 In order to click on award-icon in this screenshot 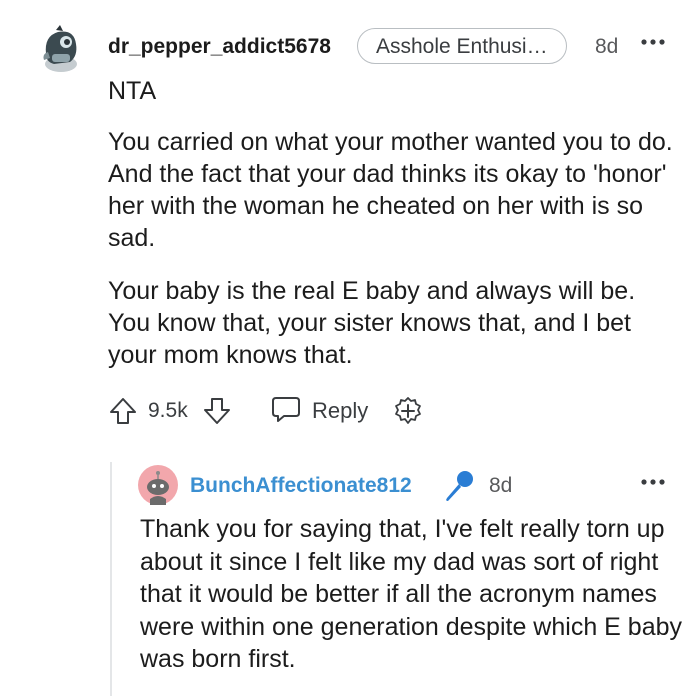, I will do `click(408, 412)`.